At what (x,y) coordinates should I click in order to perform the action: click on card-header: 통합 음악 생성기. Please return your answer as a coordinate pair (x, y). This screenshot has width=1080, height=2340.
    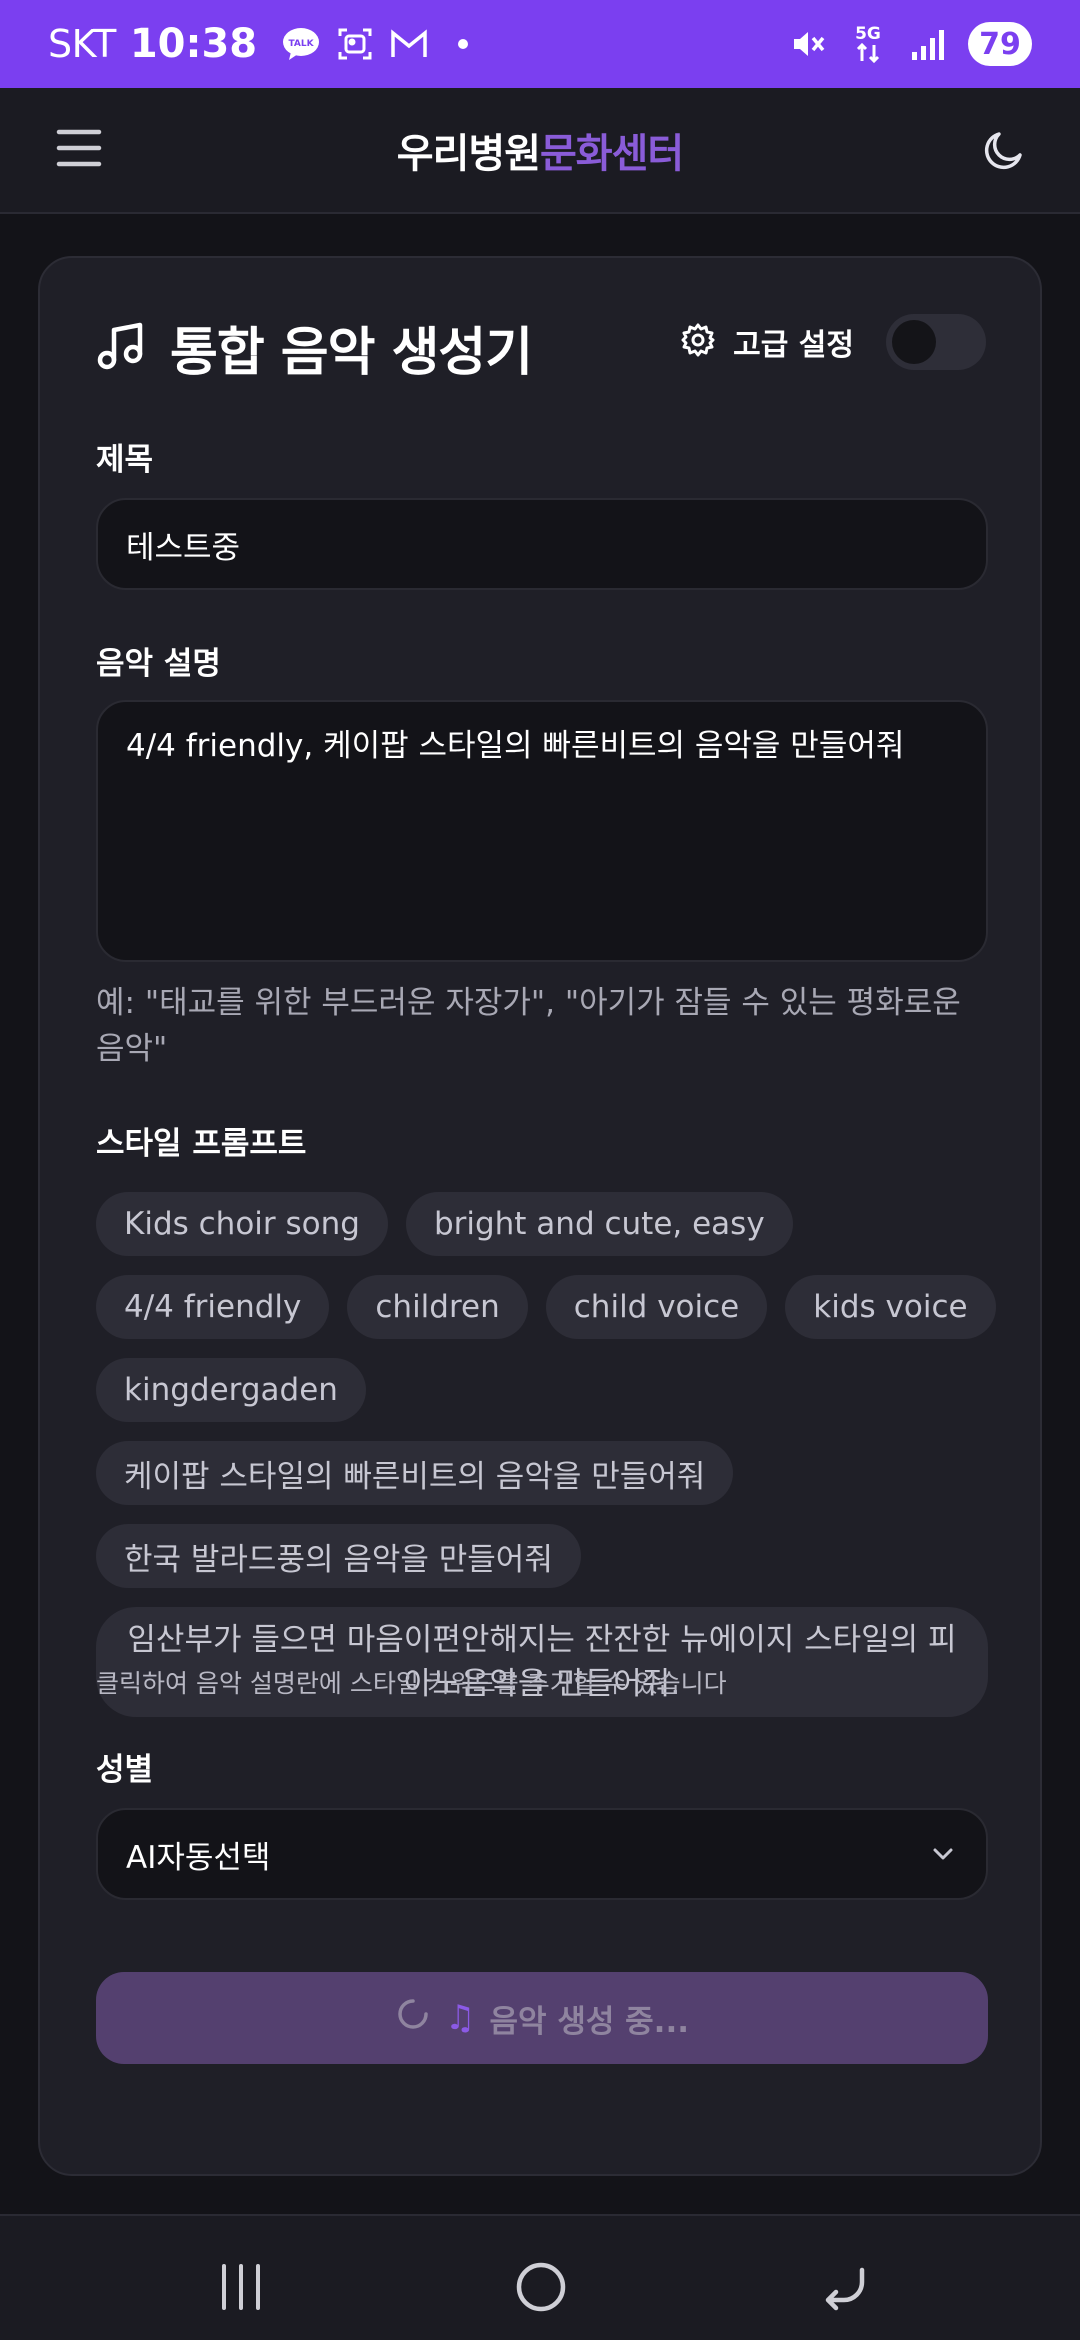
    Looking at the image, I should click on (314, 347).